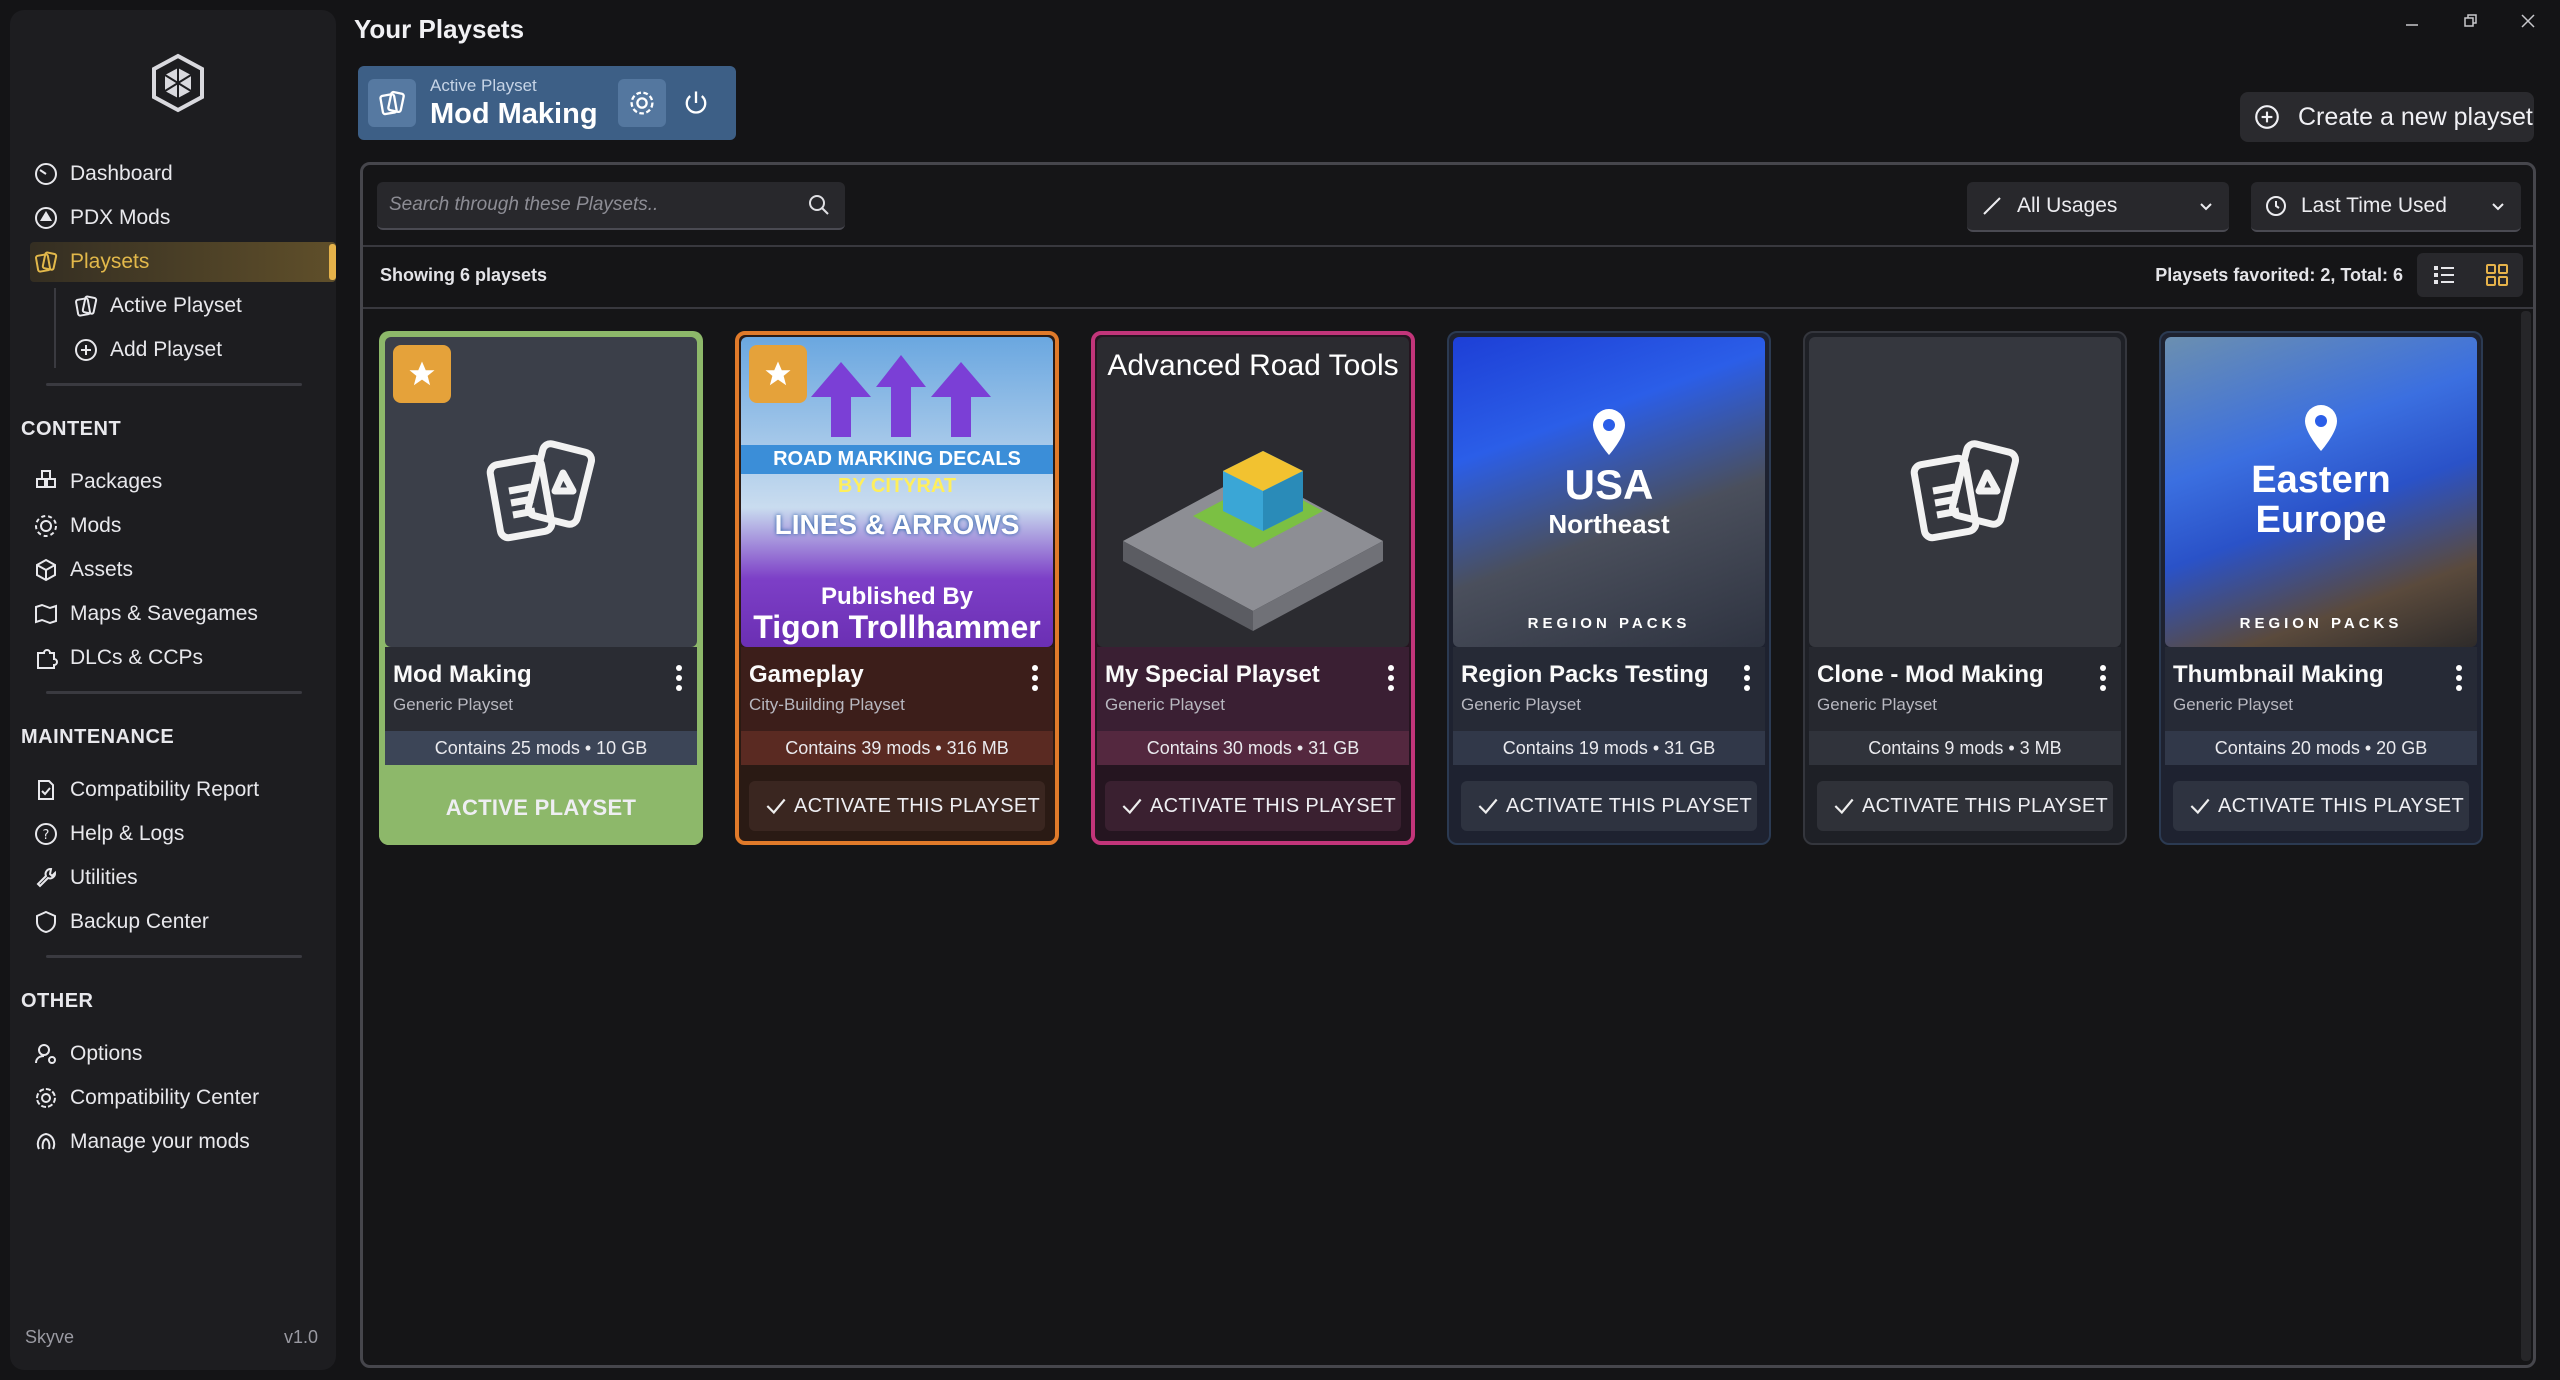 The height and width of the screenshot is (1380, 2560). What do you see at coordinates (1253, 689) in the screenshot?
I see `playset-info: My Special Playset Generic Playset` at bounding box center [1253, 689].